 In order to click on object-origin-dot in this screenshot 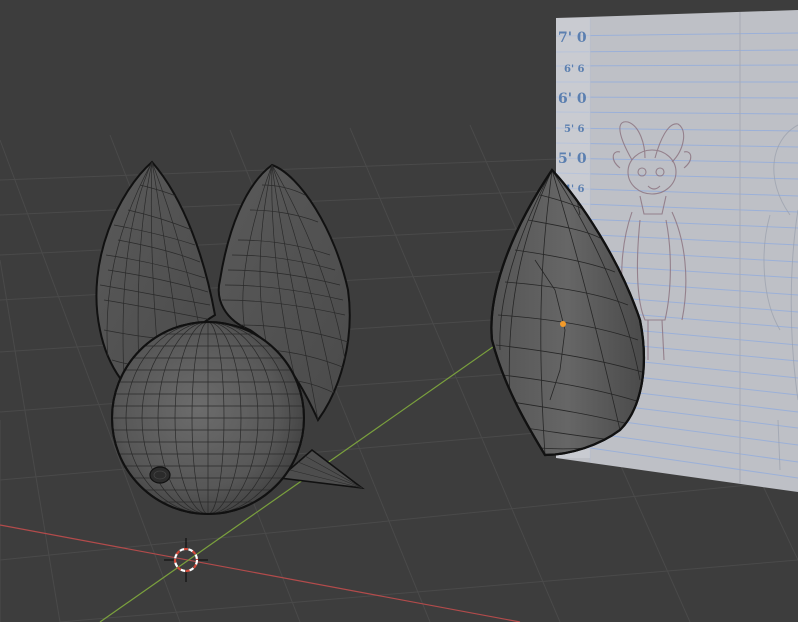, I will do `click(563, 324)`.